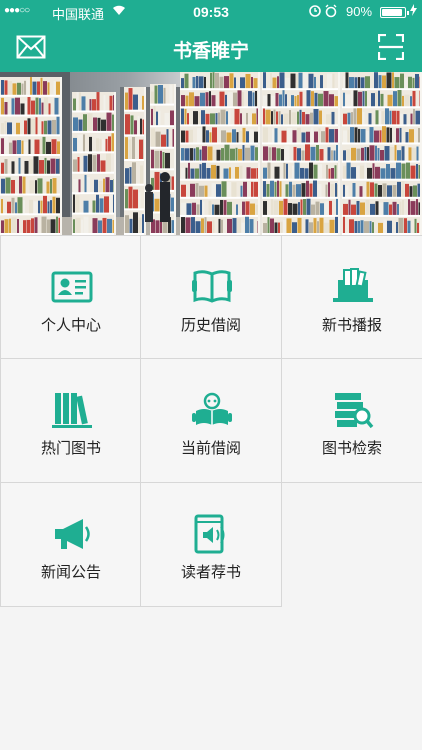 The height and width of the screenshot is (750, 422). I want to click on menu-item-label: 图书检索, so click(351, 448).